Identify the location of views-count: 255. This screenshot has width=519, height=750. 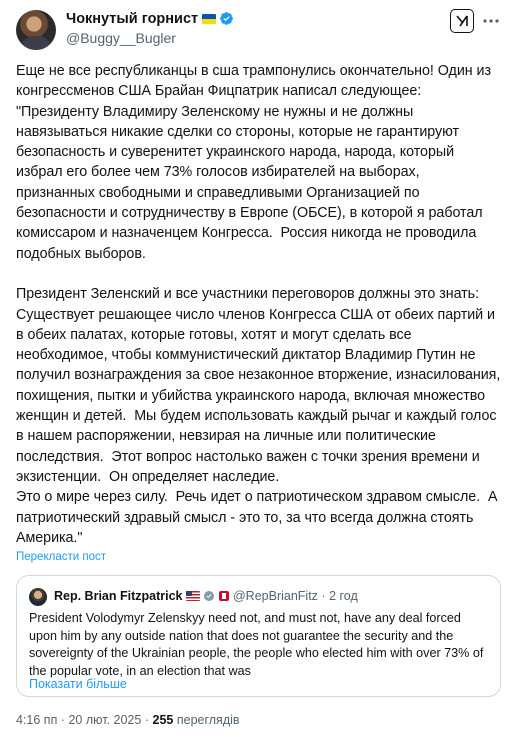
(163, 720).